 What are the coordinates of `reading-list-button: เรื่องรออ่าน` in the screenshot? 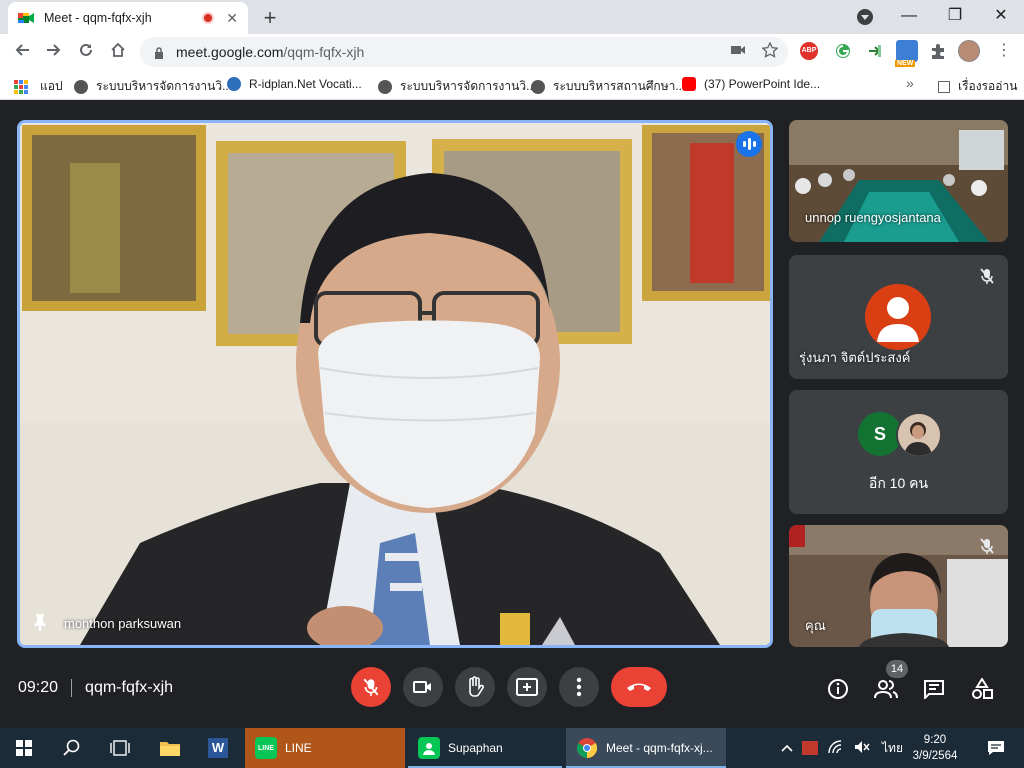 It's located at (977, 86).